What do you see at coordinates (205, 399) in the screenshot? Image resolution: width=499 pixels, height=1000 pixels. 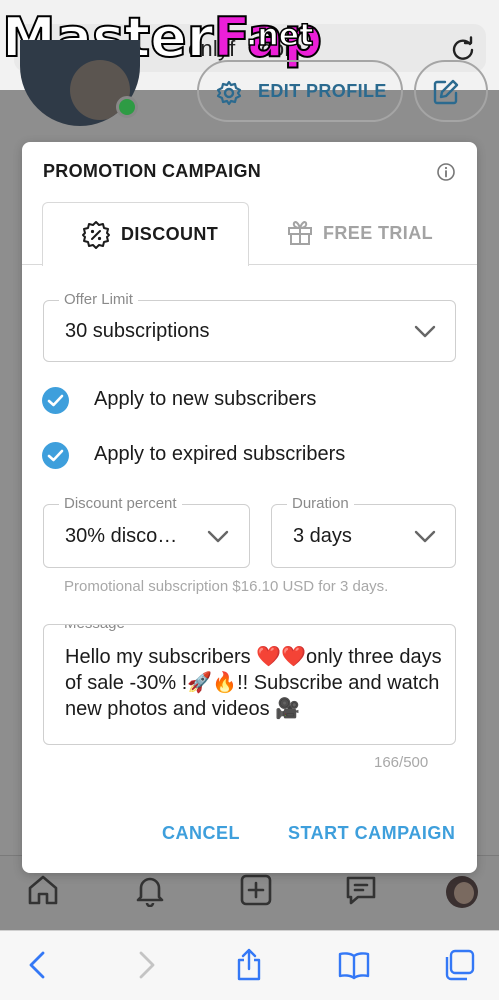 I see `apply-new-subscribers-label: Apply to new subscribers` at bounding box center [205, 399].